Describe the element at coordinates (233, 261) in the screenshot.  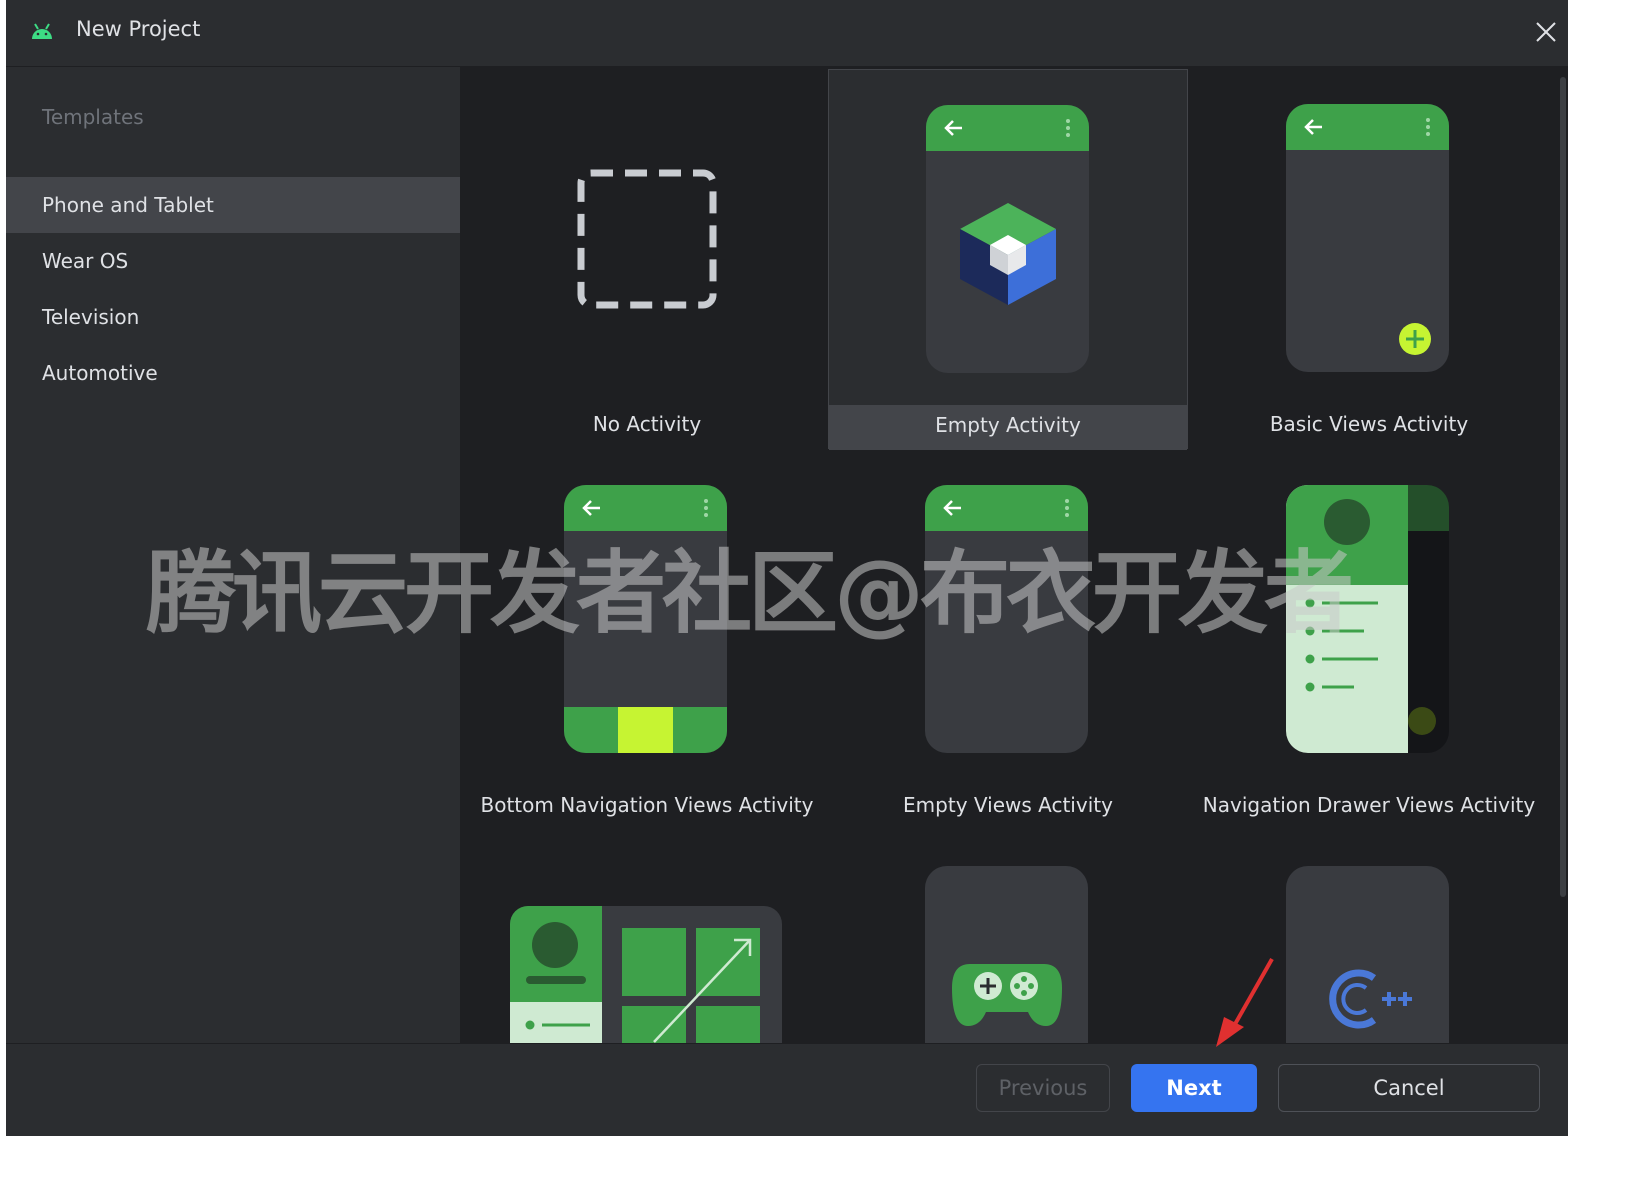
I see `sidebar-item-wear-os: Wear OS` at that location.